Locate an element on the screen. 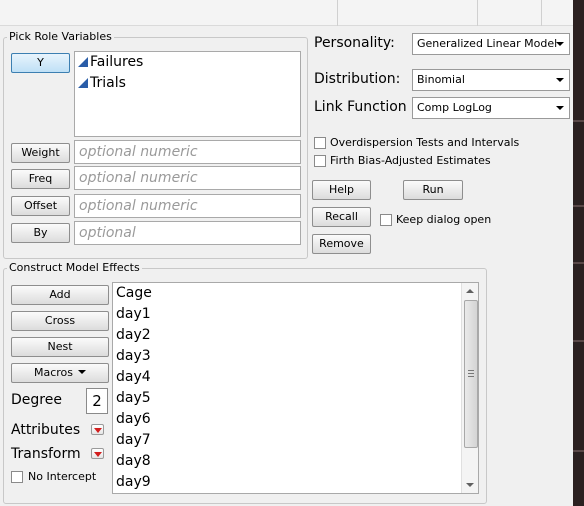  attributes-menu-icon is located at coordinates (97, 429).